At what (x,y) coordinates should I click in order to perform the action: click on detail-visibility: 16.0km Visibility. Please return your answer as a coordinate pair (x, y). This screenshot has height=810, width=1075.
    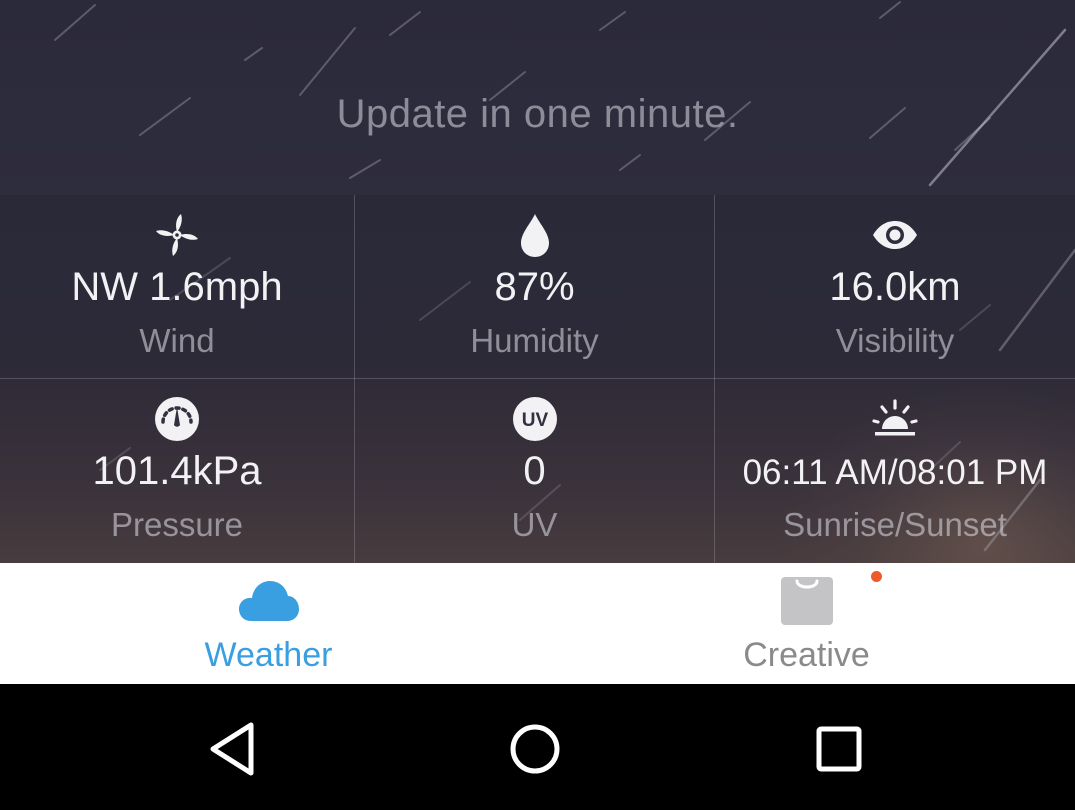
    Looking at the image, I should click on (895, 287).